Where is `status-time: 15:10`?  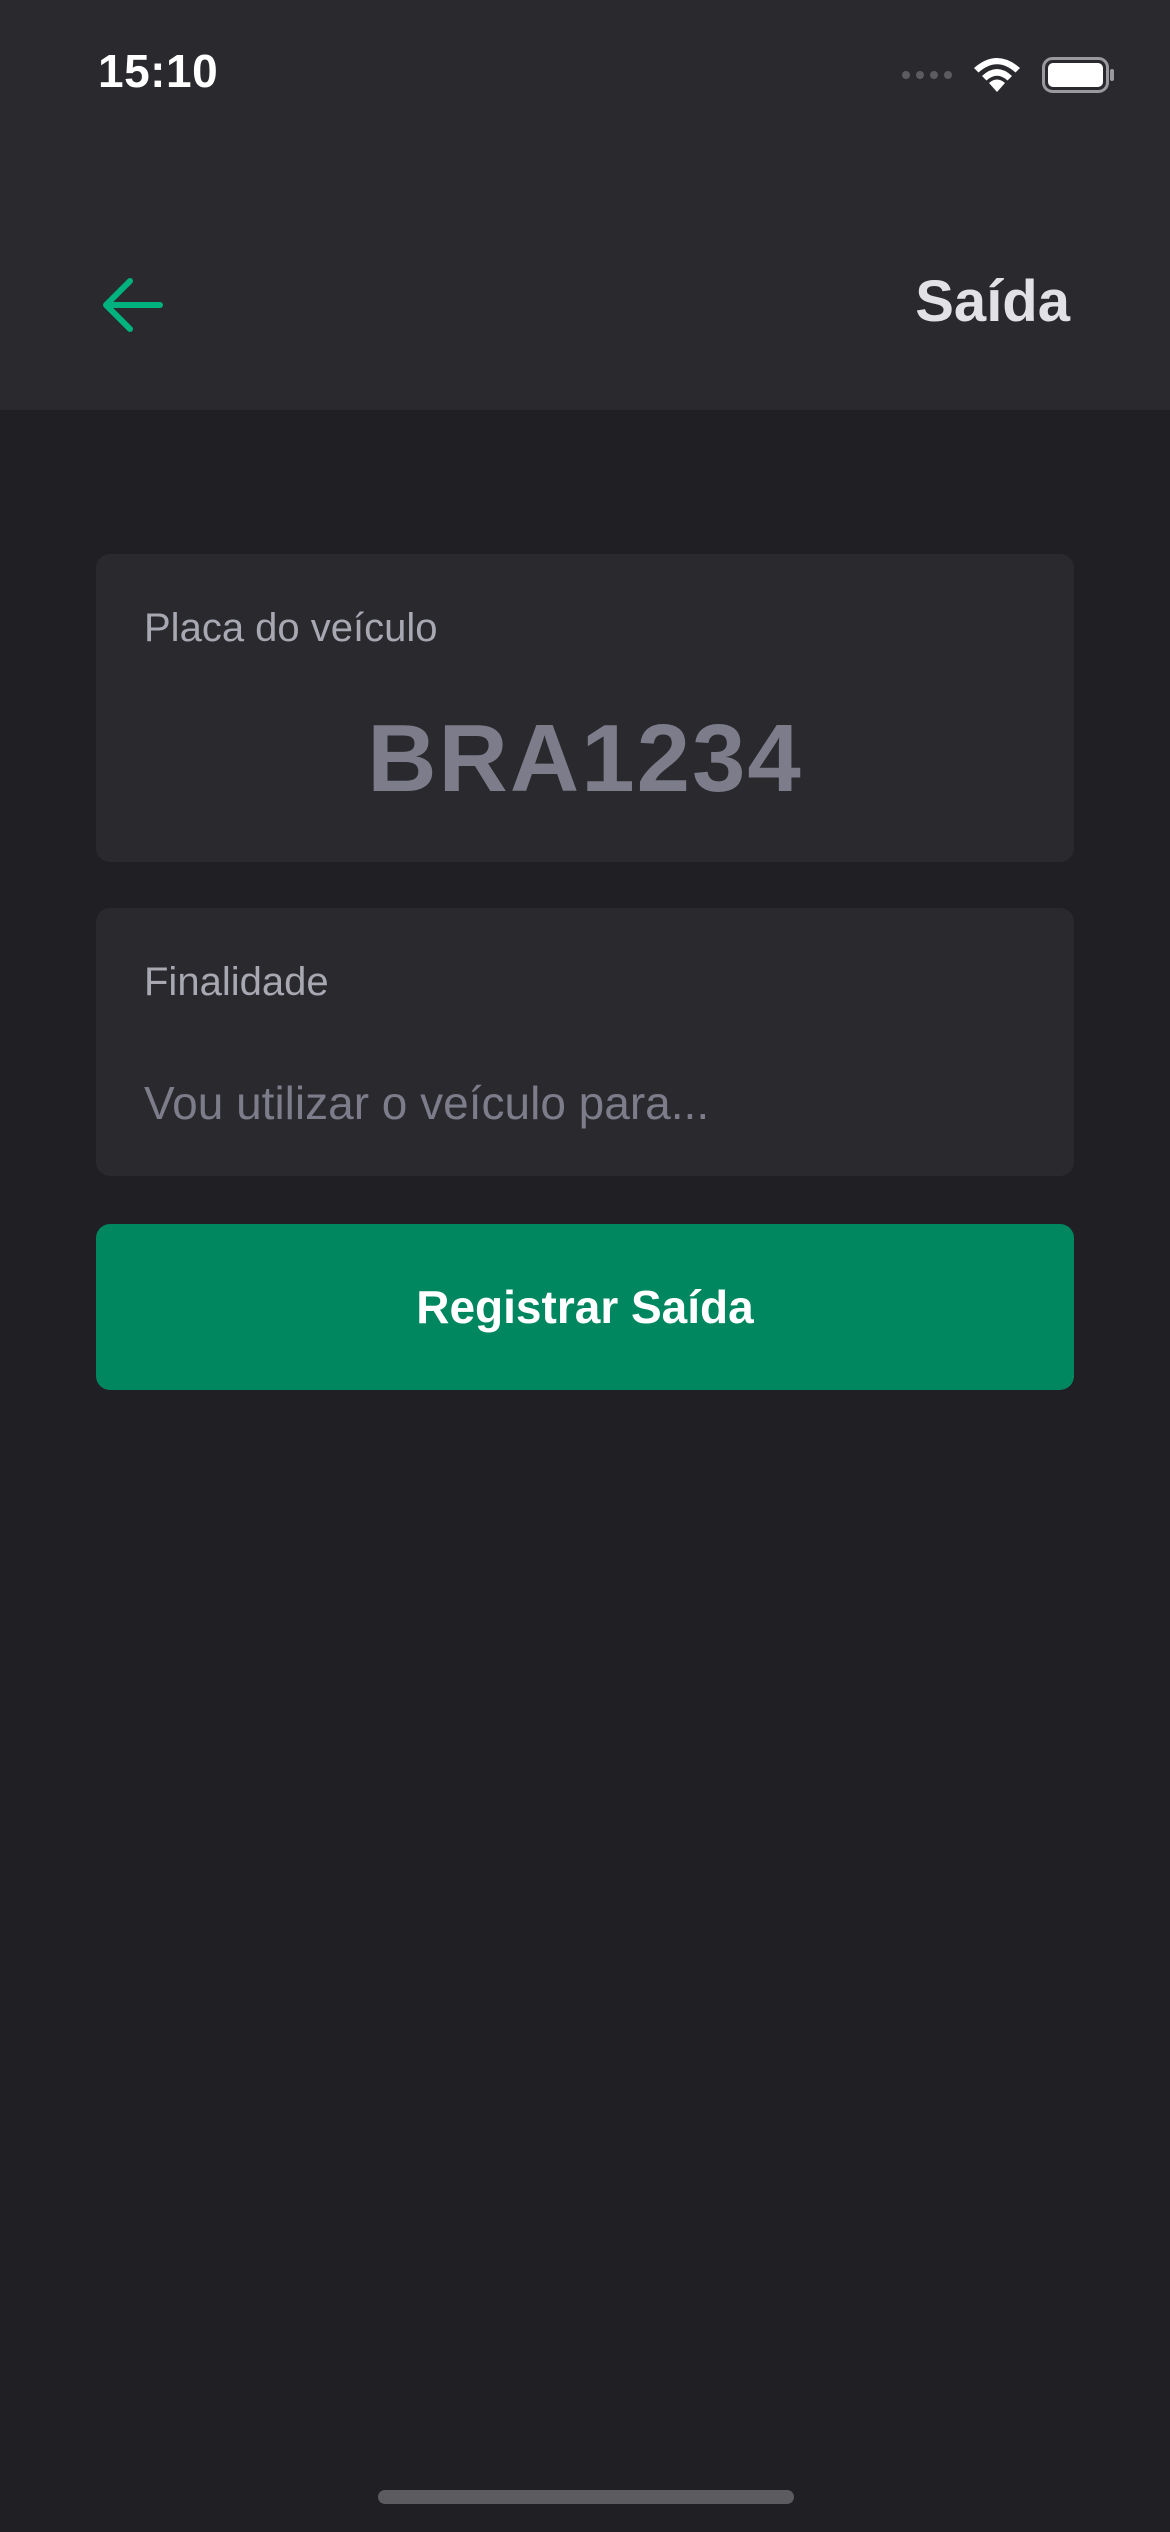 status-time: 15:10 is located at coordinates (158, 71).